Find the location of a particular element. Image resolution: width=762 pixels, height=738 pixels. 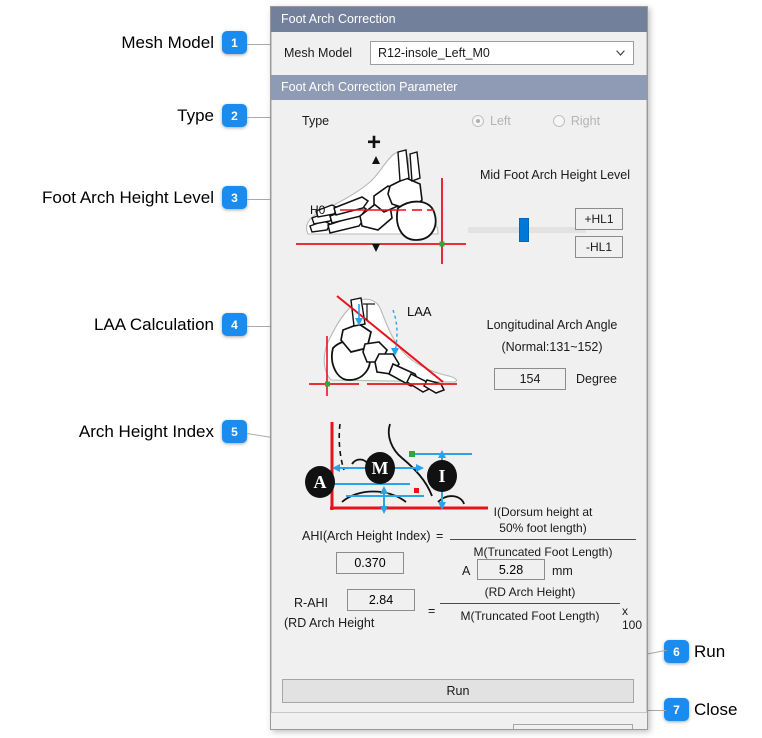

rahi-label: R-AHI is located at coordinates (311, 603).